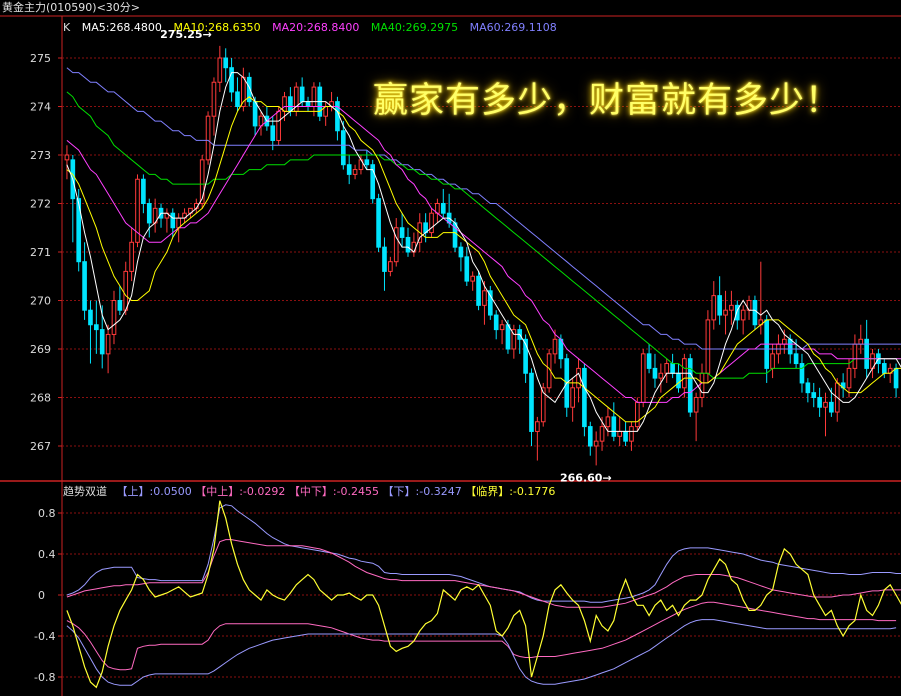 The image size is (901, 696). Describe the element at coordinates (40, 398) in the screenshot. I see `price-tick-label: 268` at that location.